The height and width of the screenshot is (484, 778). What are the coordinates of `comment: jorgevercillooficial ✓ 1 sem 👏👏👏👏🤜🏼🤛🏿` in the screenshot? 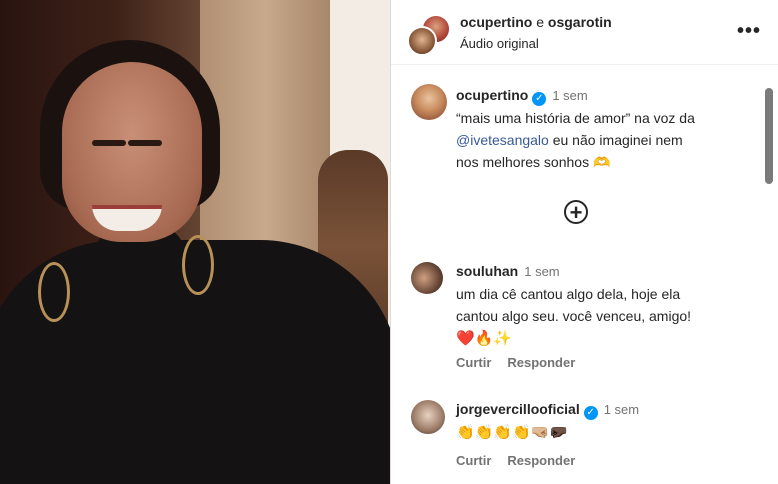 It's located at (547, 420).